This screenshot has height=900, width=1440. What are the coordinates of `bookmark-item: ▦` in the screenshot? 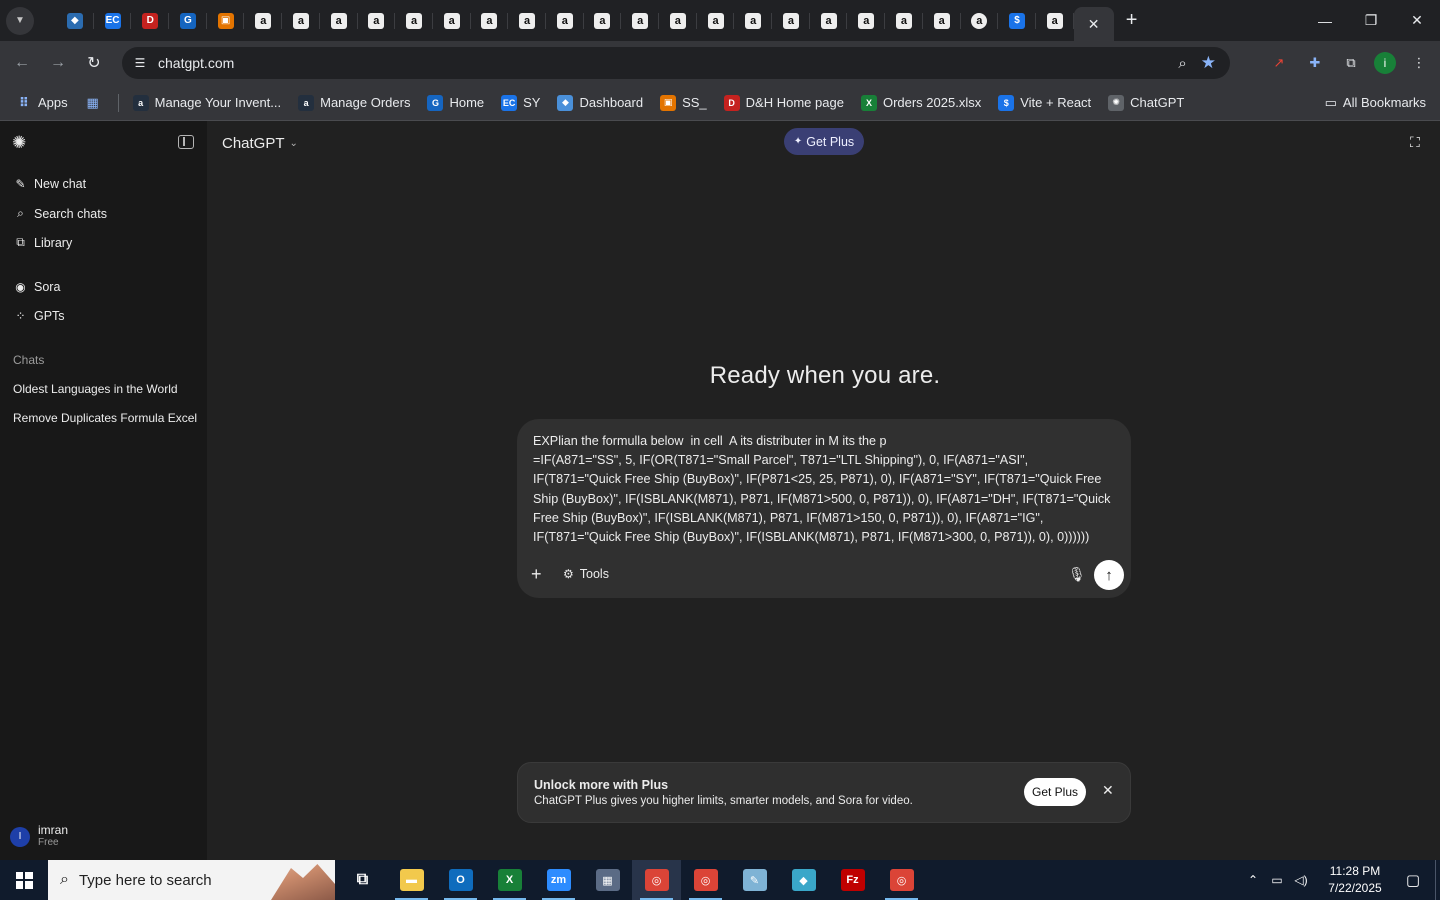 It's located at (93, 103).